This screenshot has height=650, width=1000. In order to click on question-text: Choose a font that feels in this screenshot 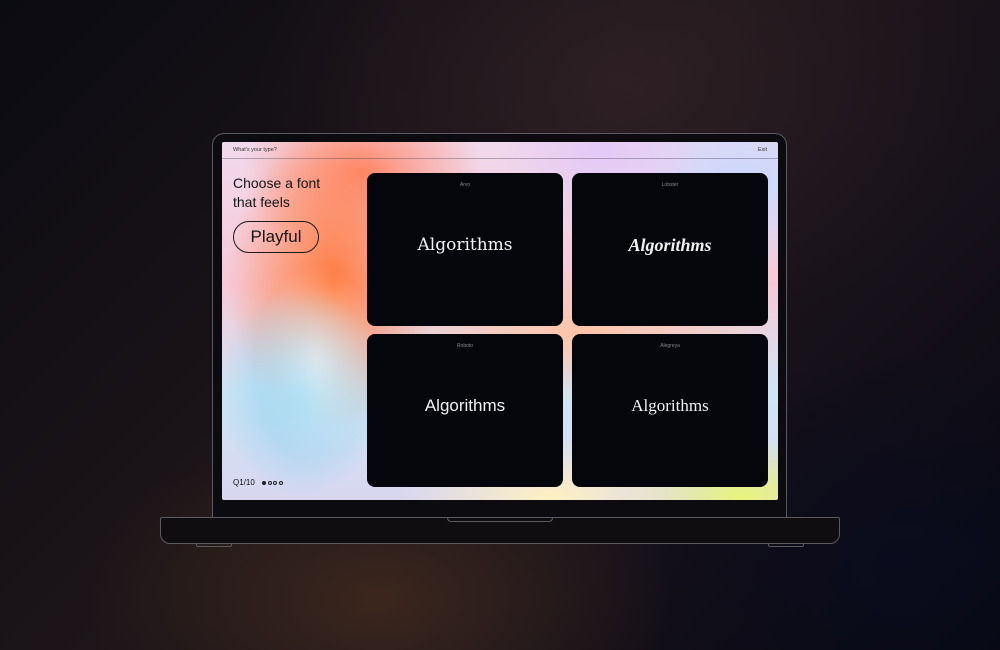, I will do `click(298, 193)`.